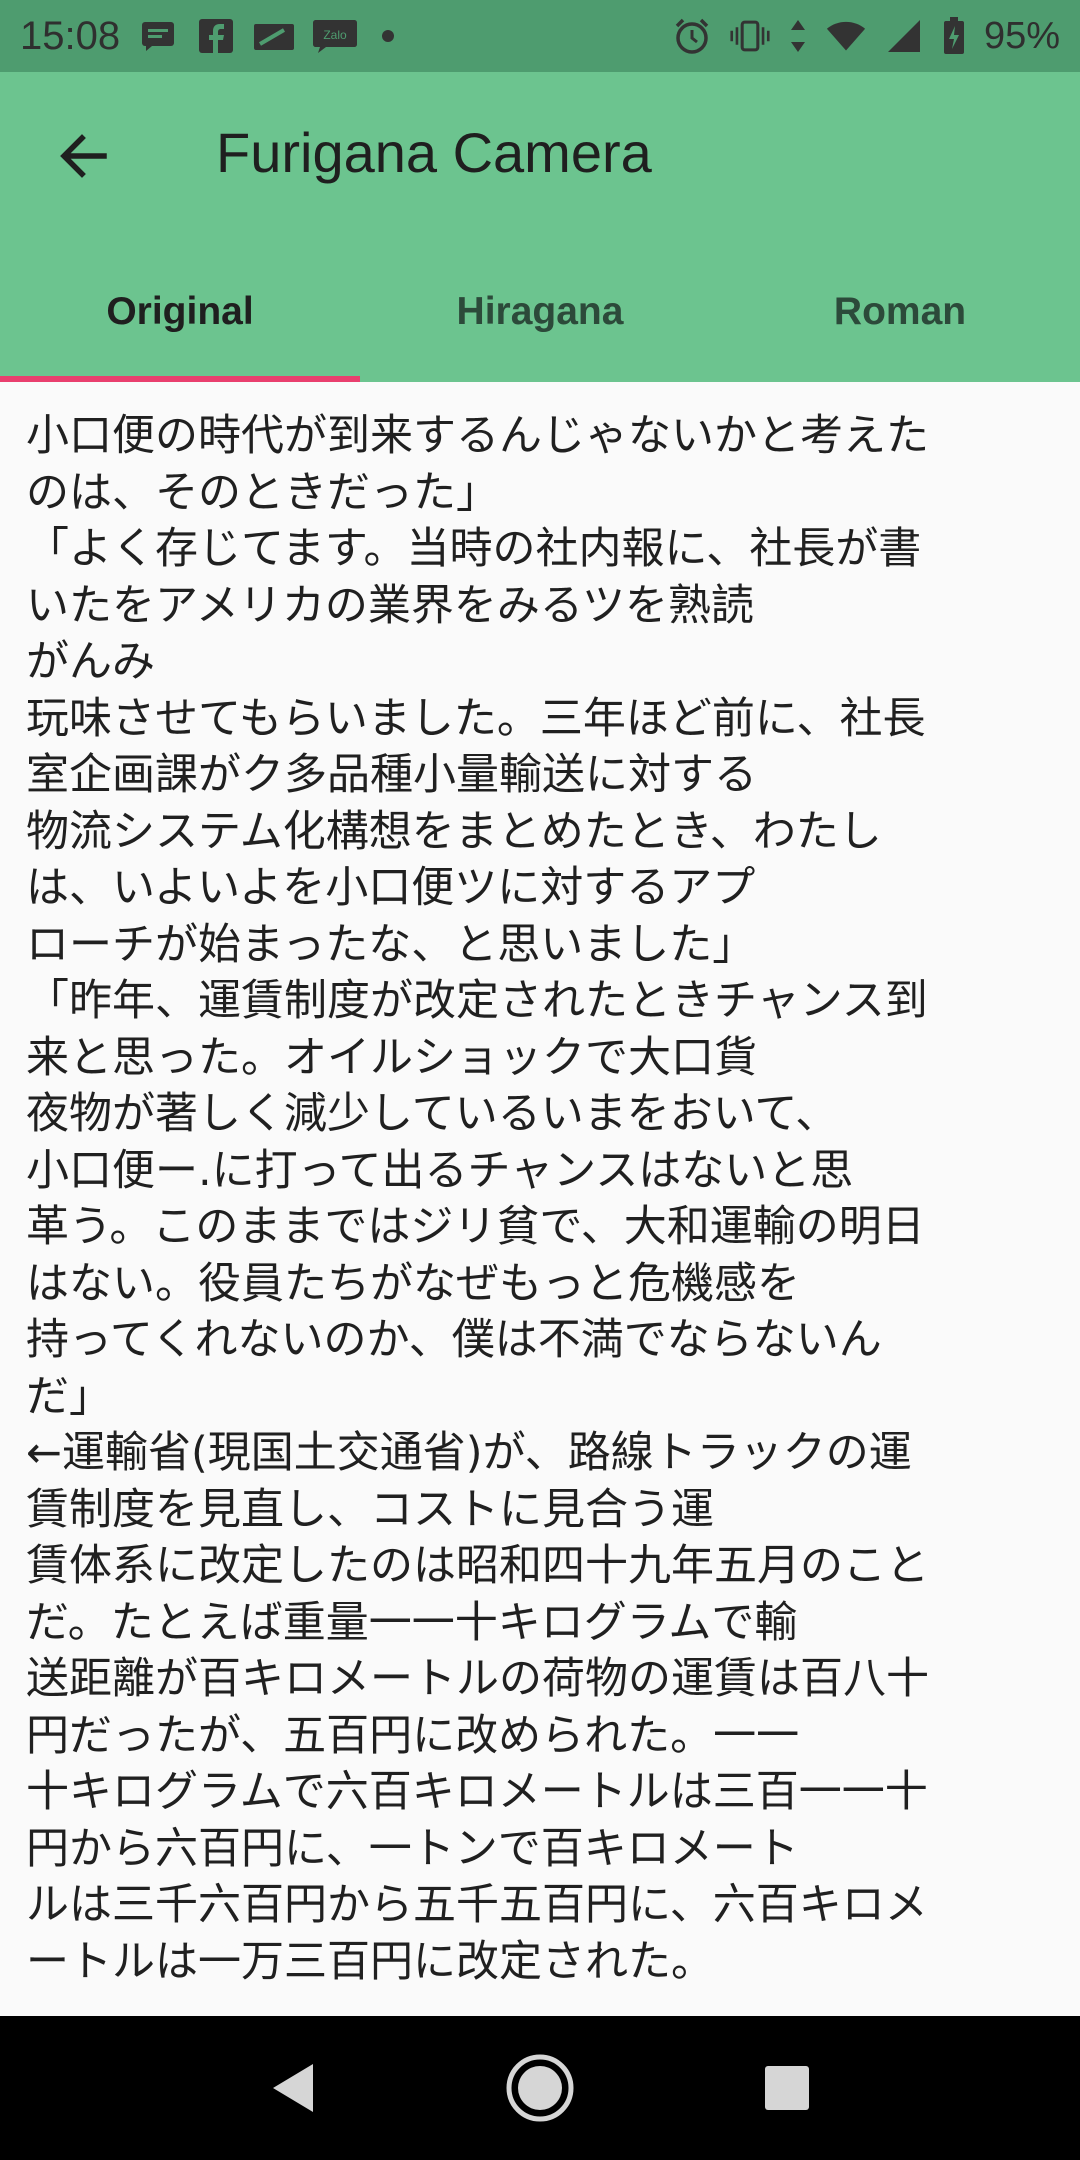 The width and height of the screenshot is (1080, 2160). Describe the element at coordinates (390, 605) in the screenshot. I see `text-line: いたをアメリカの業界をみるツを熟読` at that location.